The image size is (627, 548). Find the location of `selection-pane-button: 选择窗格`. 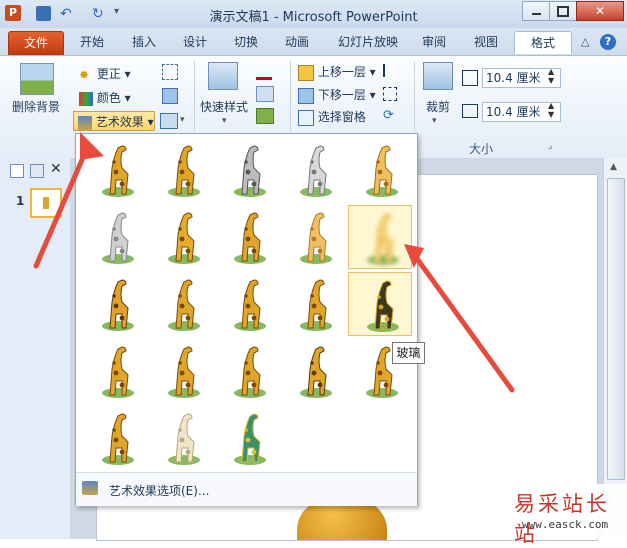

selection-pane-button: 选择窗格 is located at coordinates (332, 117).